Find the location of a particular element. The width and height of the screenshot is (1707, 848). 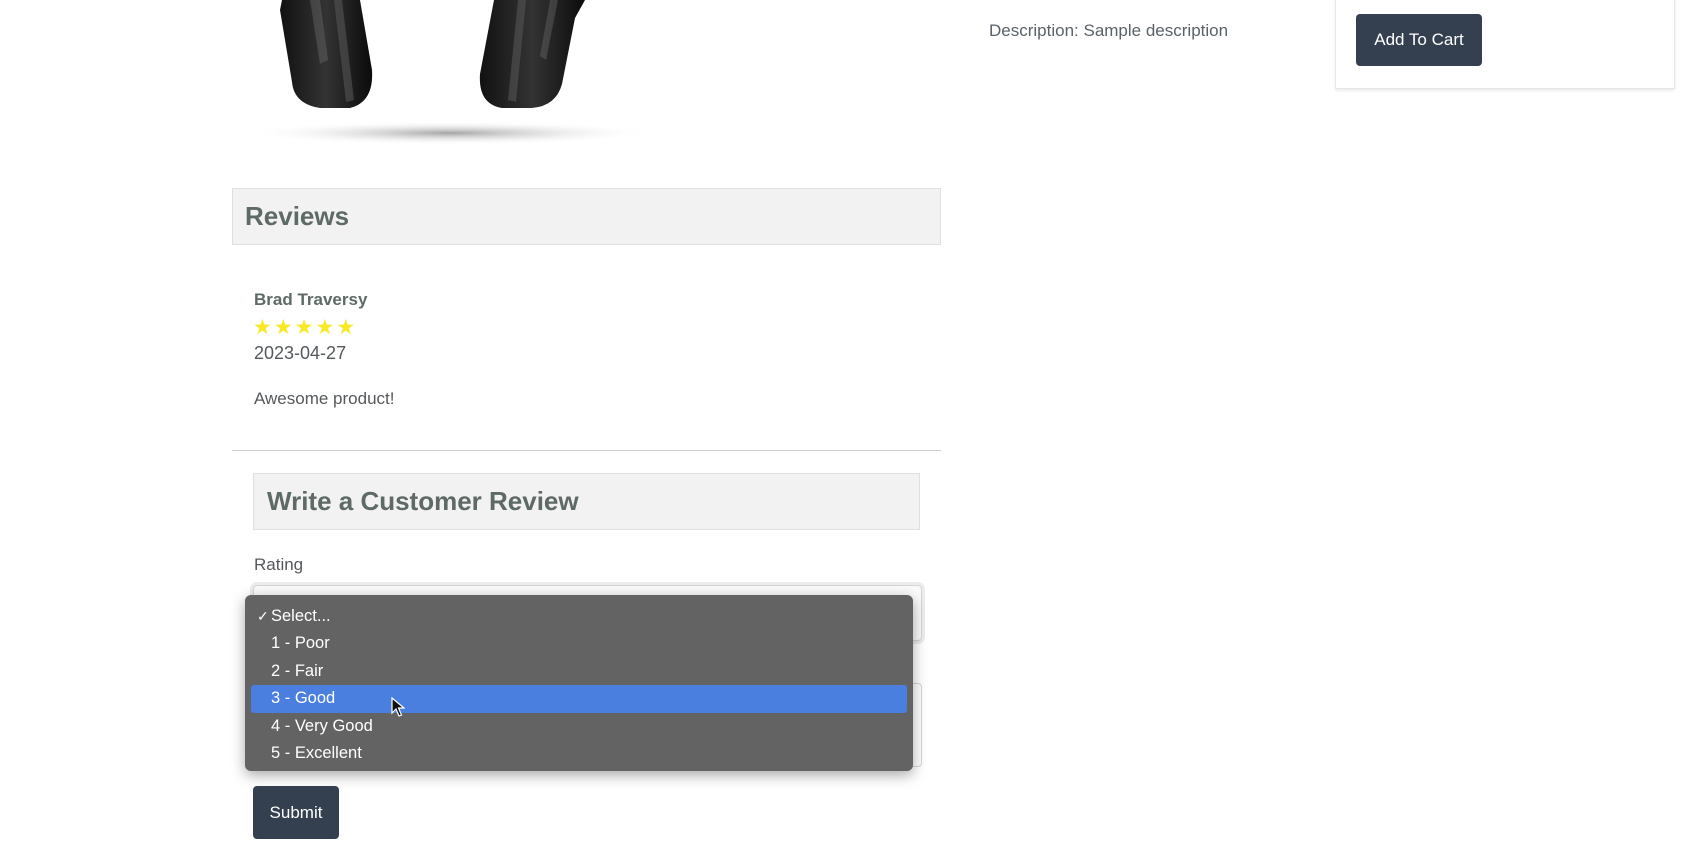

rating-option-5: 5 - Excellent is located at coordinates (579, 753).